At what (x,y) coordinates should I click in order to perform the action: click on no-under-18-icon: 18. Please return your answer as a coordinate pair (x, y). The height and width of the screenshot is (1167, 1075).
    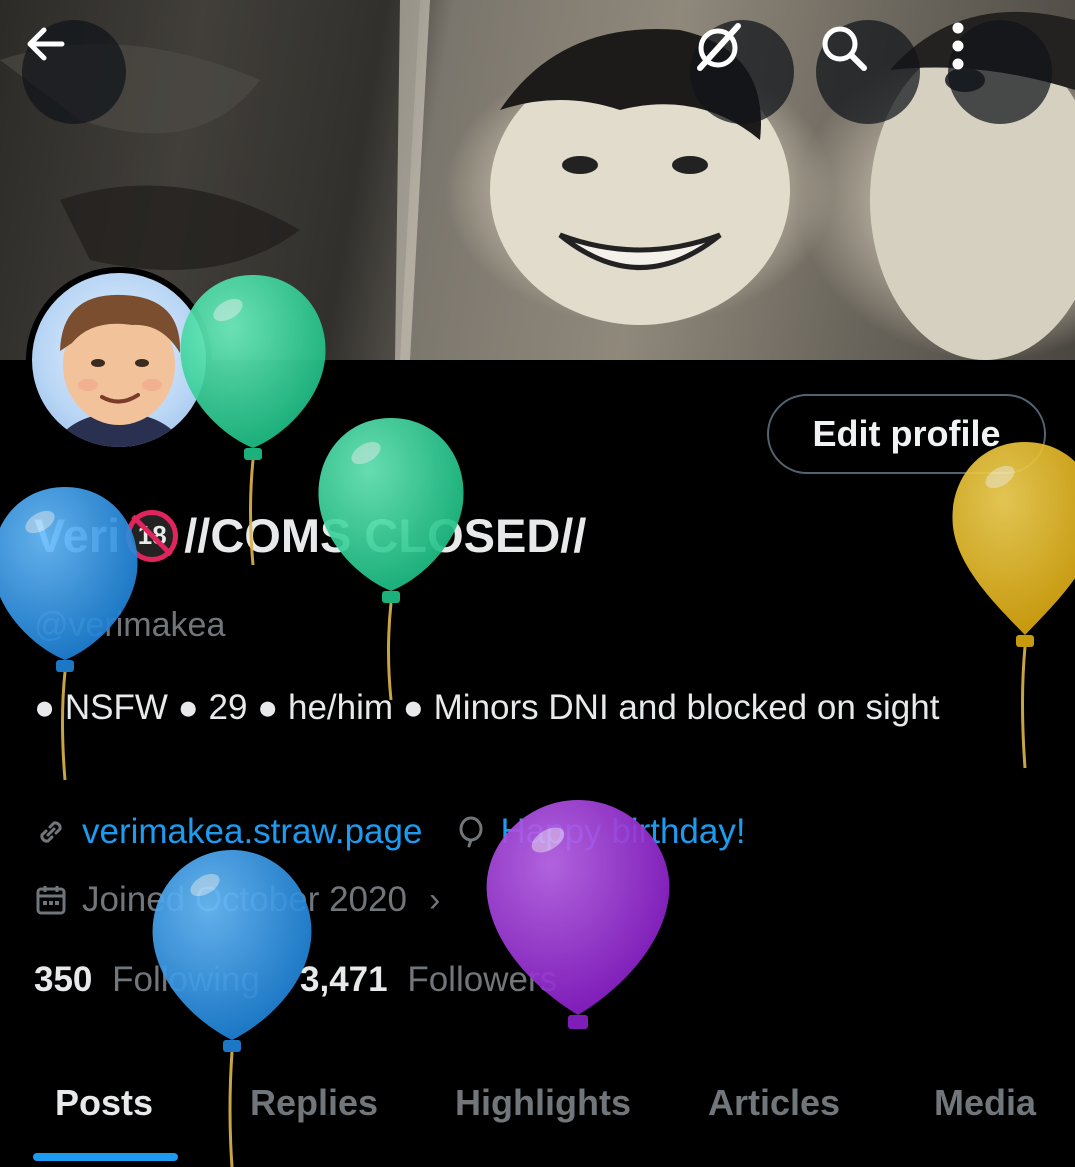
    Looking at the image, I should click on (152, 535).